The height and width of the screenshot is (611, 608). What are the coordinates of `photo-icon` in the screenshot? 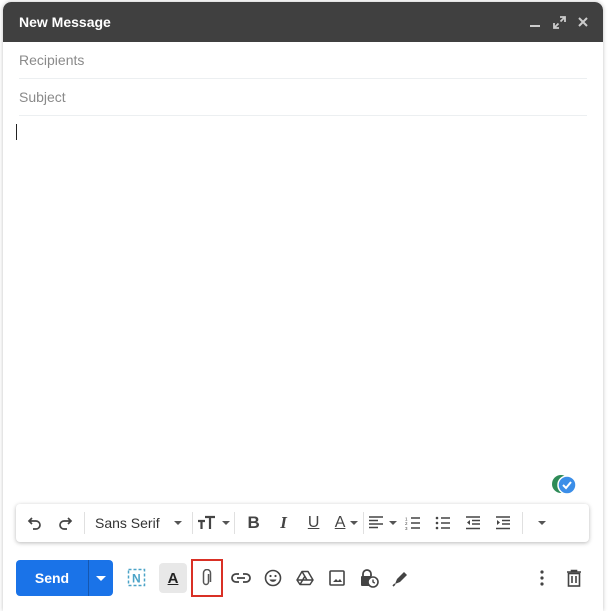 It's located at (337, 578).